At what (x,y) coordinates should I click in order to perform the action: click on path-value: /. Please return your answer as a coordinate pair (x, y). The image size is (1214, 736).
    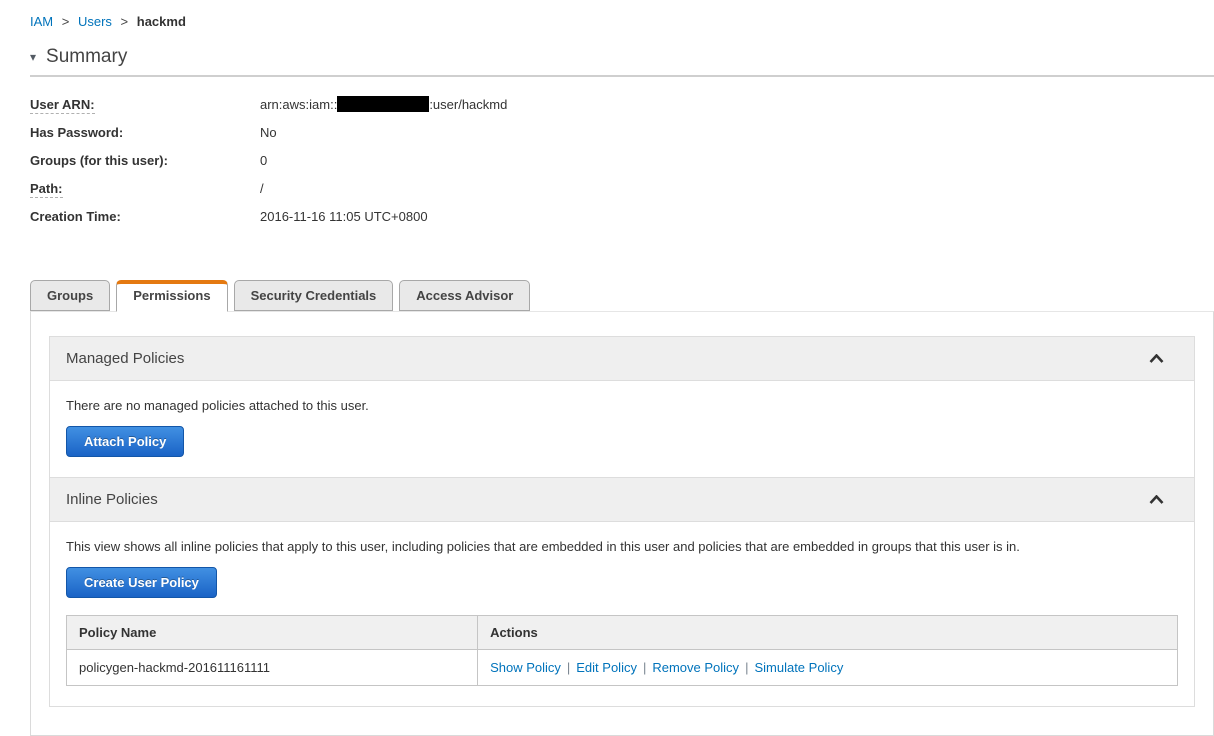
    Looking at the image, I should click on (262, 188).